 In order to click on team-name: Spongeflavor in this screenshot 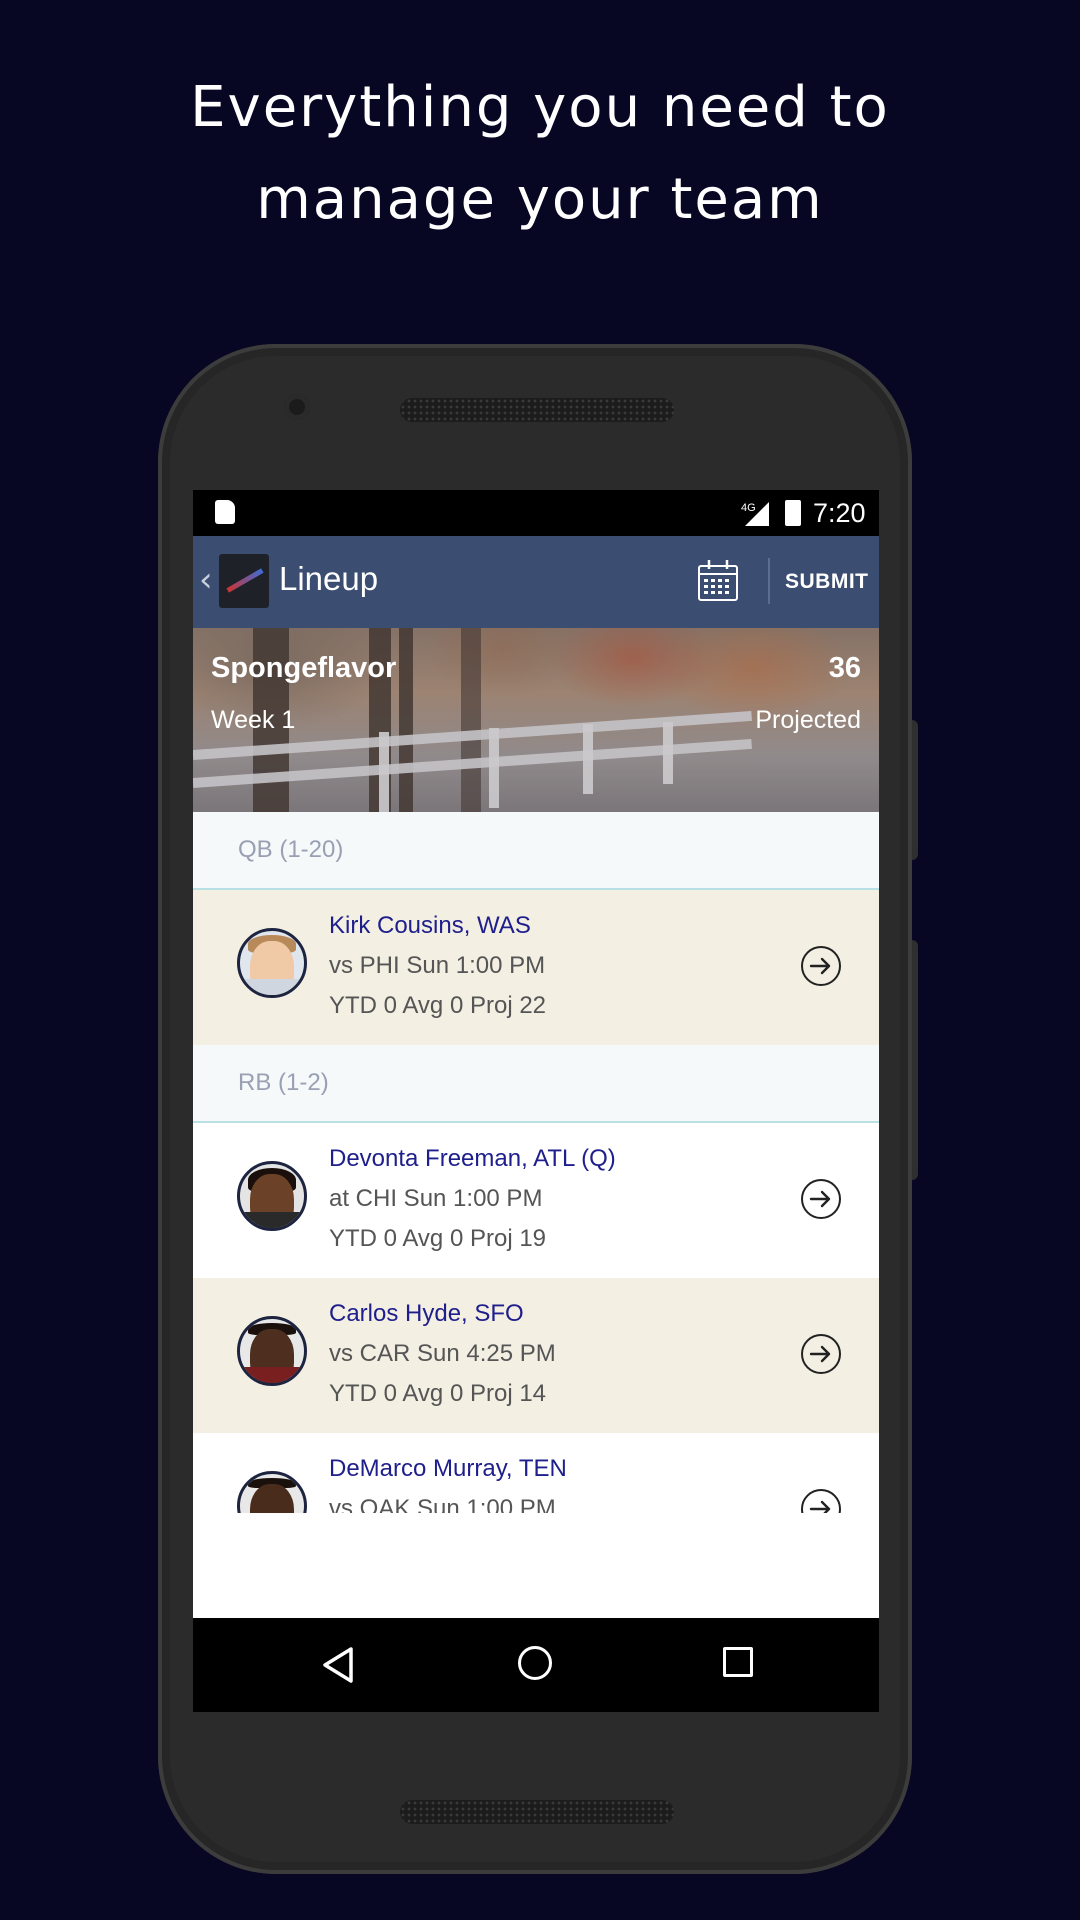, I will do `click(304, 668)`.